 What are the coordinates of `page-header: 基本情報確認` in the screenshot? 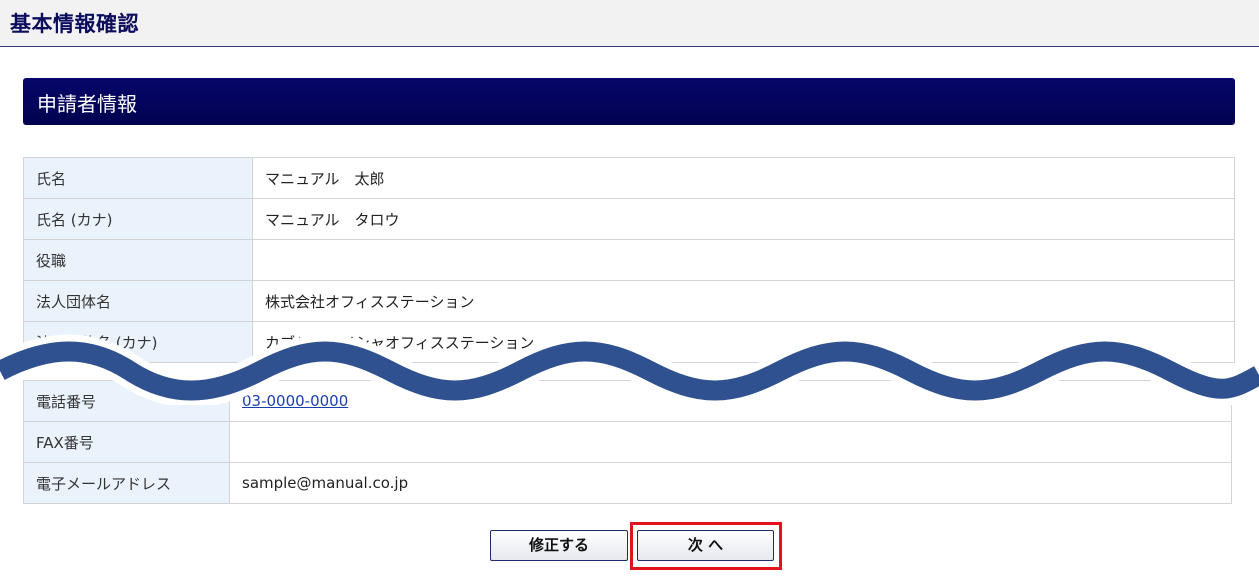 It's located at (629, 23).